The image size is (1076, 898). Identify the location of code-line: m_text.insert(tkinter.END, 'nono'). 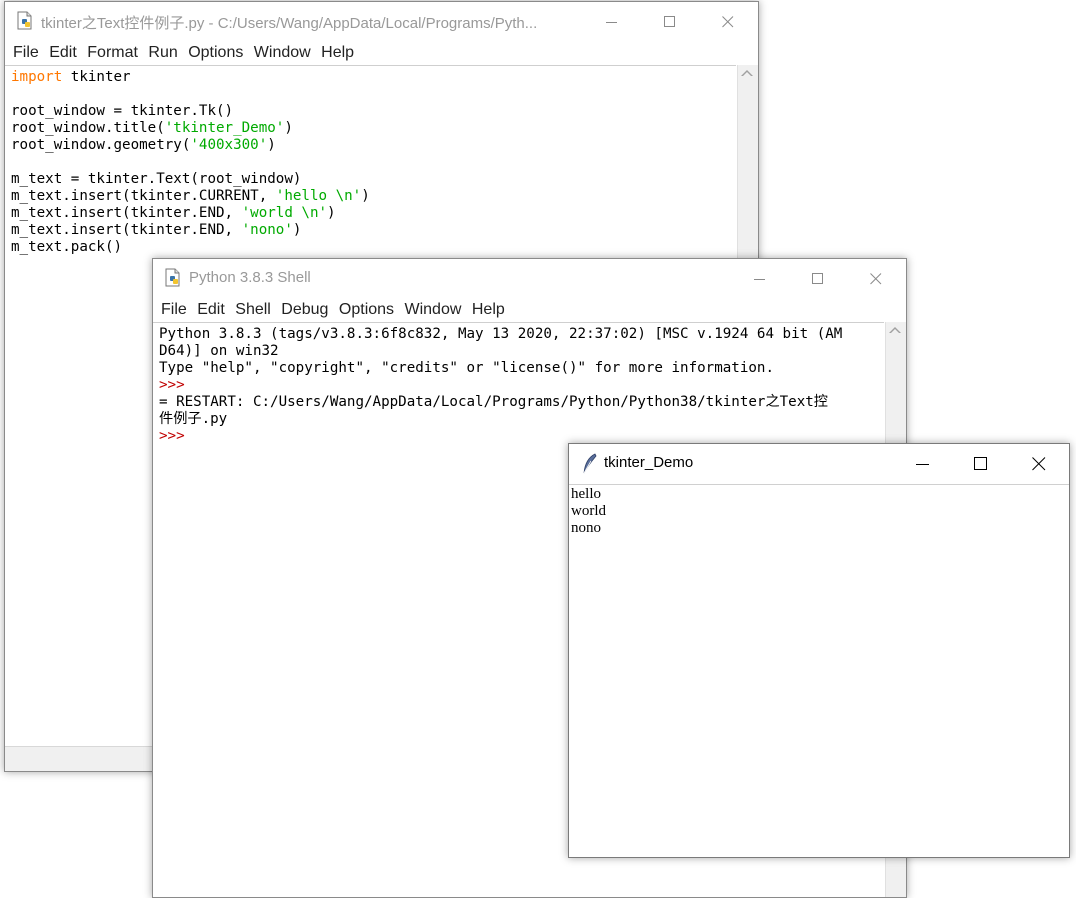
(190, 230).